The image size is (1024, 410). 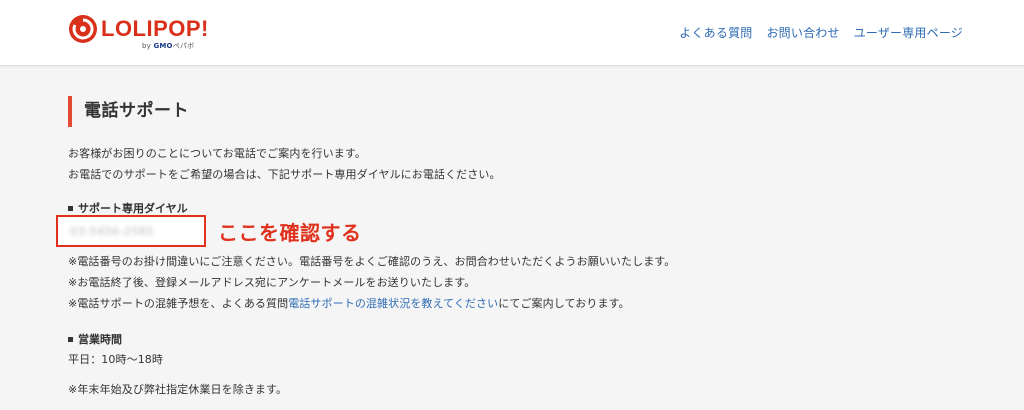 What do you see at coordinates (163, 46) in the screenshot?
I see `logo-gmo: GMO` at bounding box center [163, 46].